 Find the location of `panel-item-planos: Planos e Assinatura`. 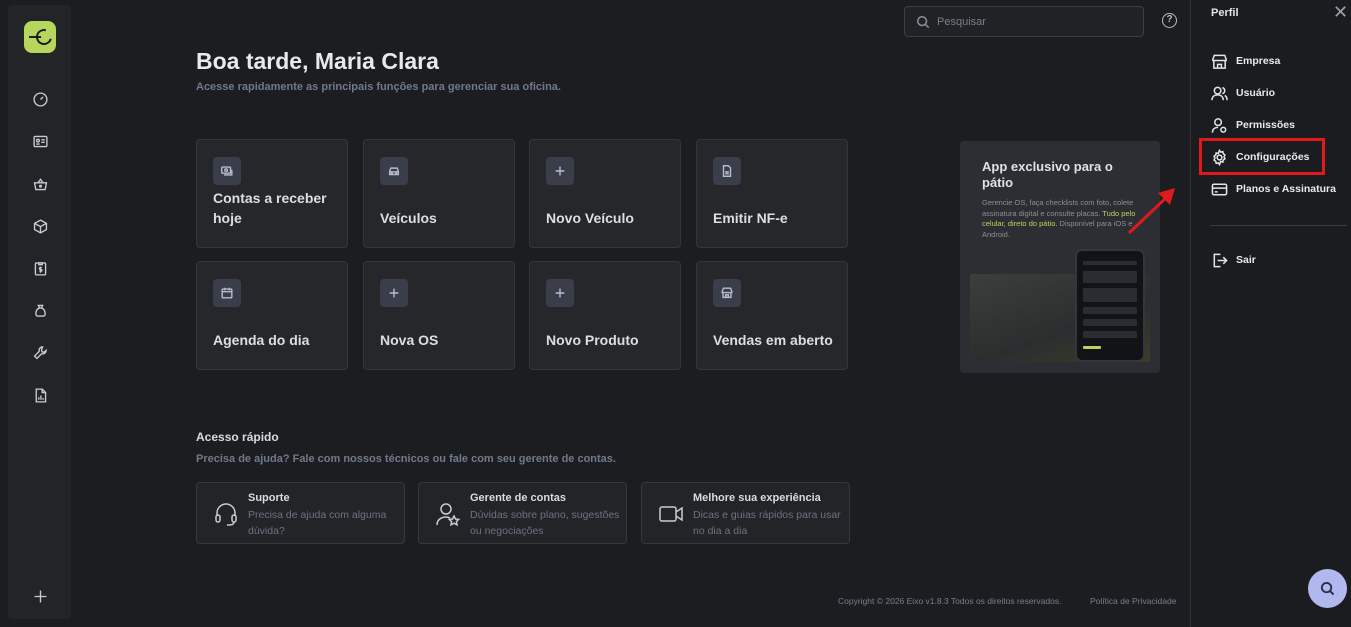

panel-item-planos: Planos e Assinatura is located at coordinates (1273, 189).